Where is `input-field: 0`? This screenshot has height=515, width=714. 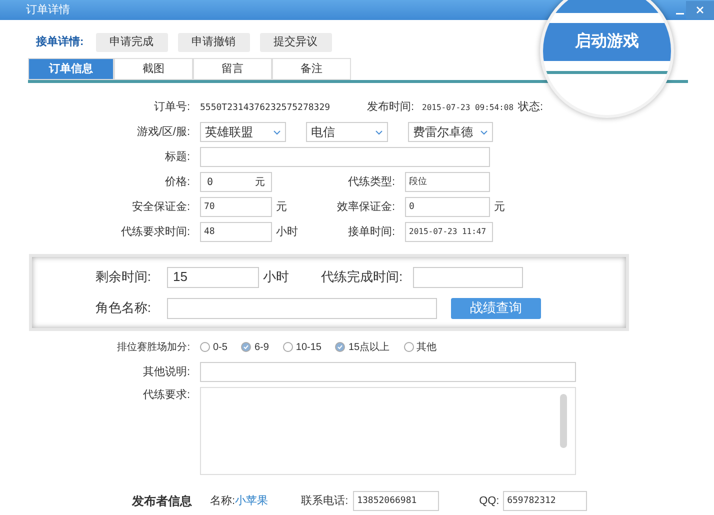
input-field: 0 is located at coordinates (447, 207).